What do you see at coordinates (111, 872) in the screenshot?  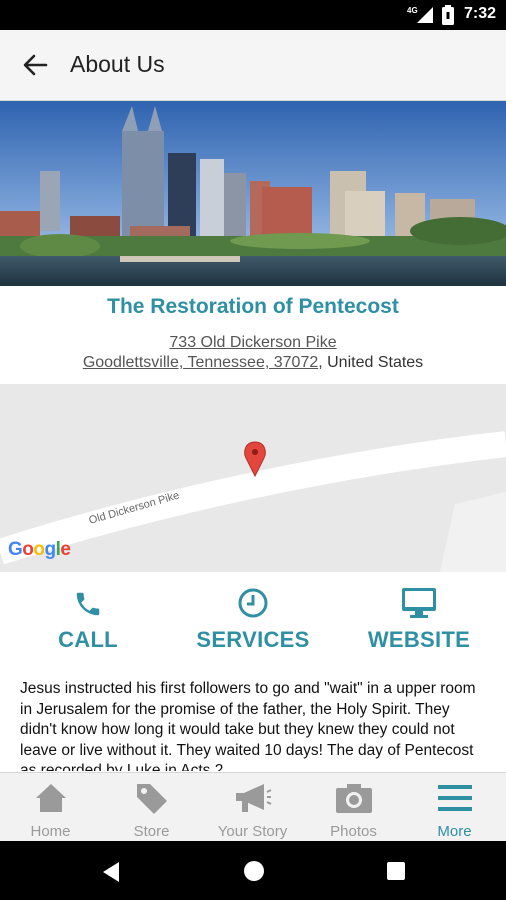 I see `back-triangle-icon` at bounding box center [111, 872].